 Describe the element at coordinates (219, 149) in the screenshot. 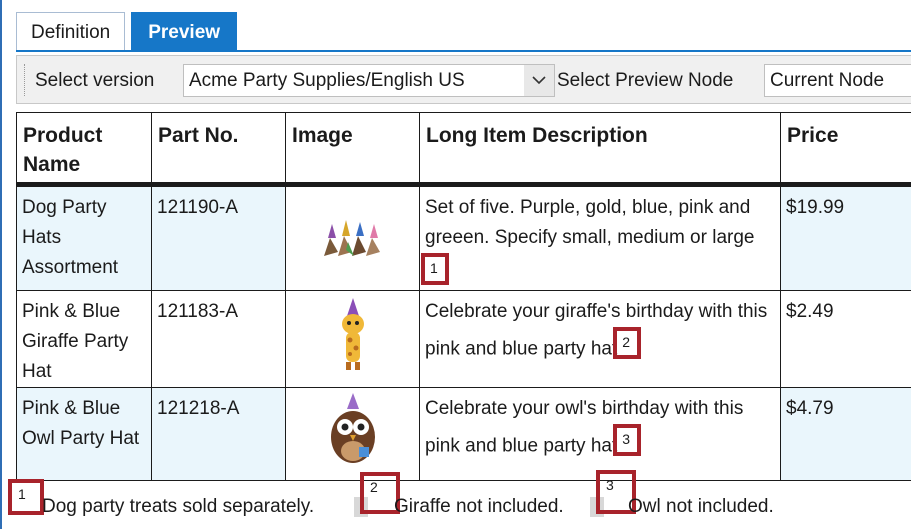

I see `header-part-no: Part No.` at that location.